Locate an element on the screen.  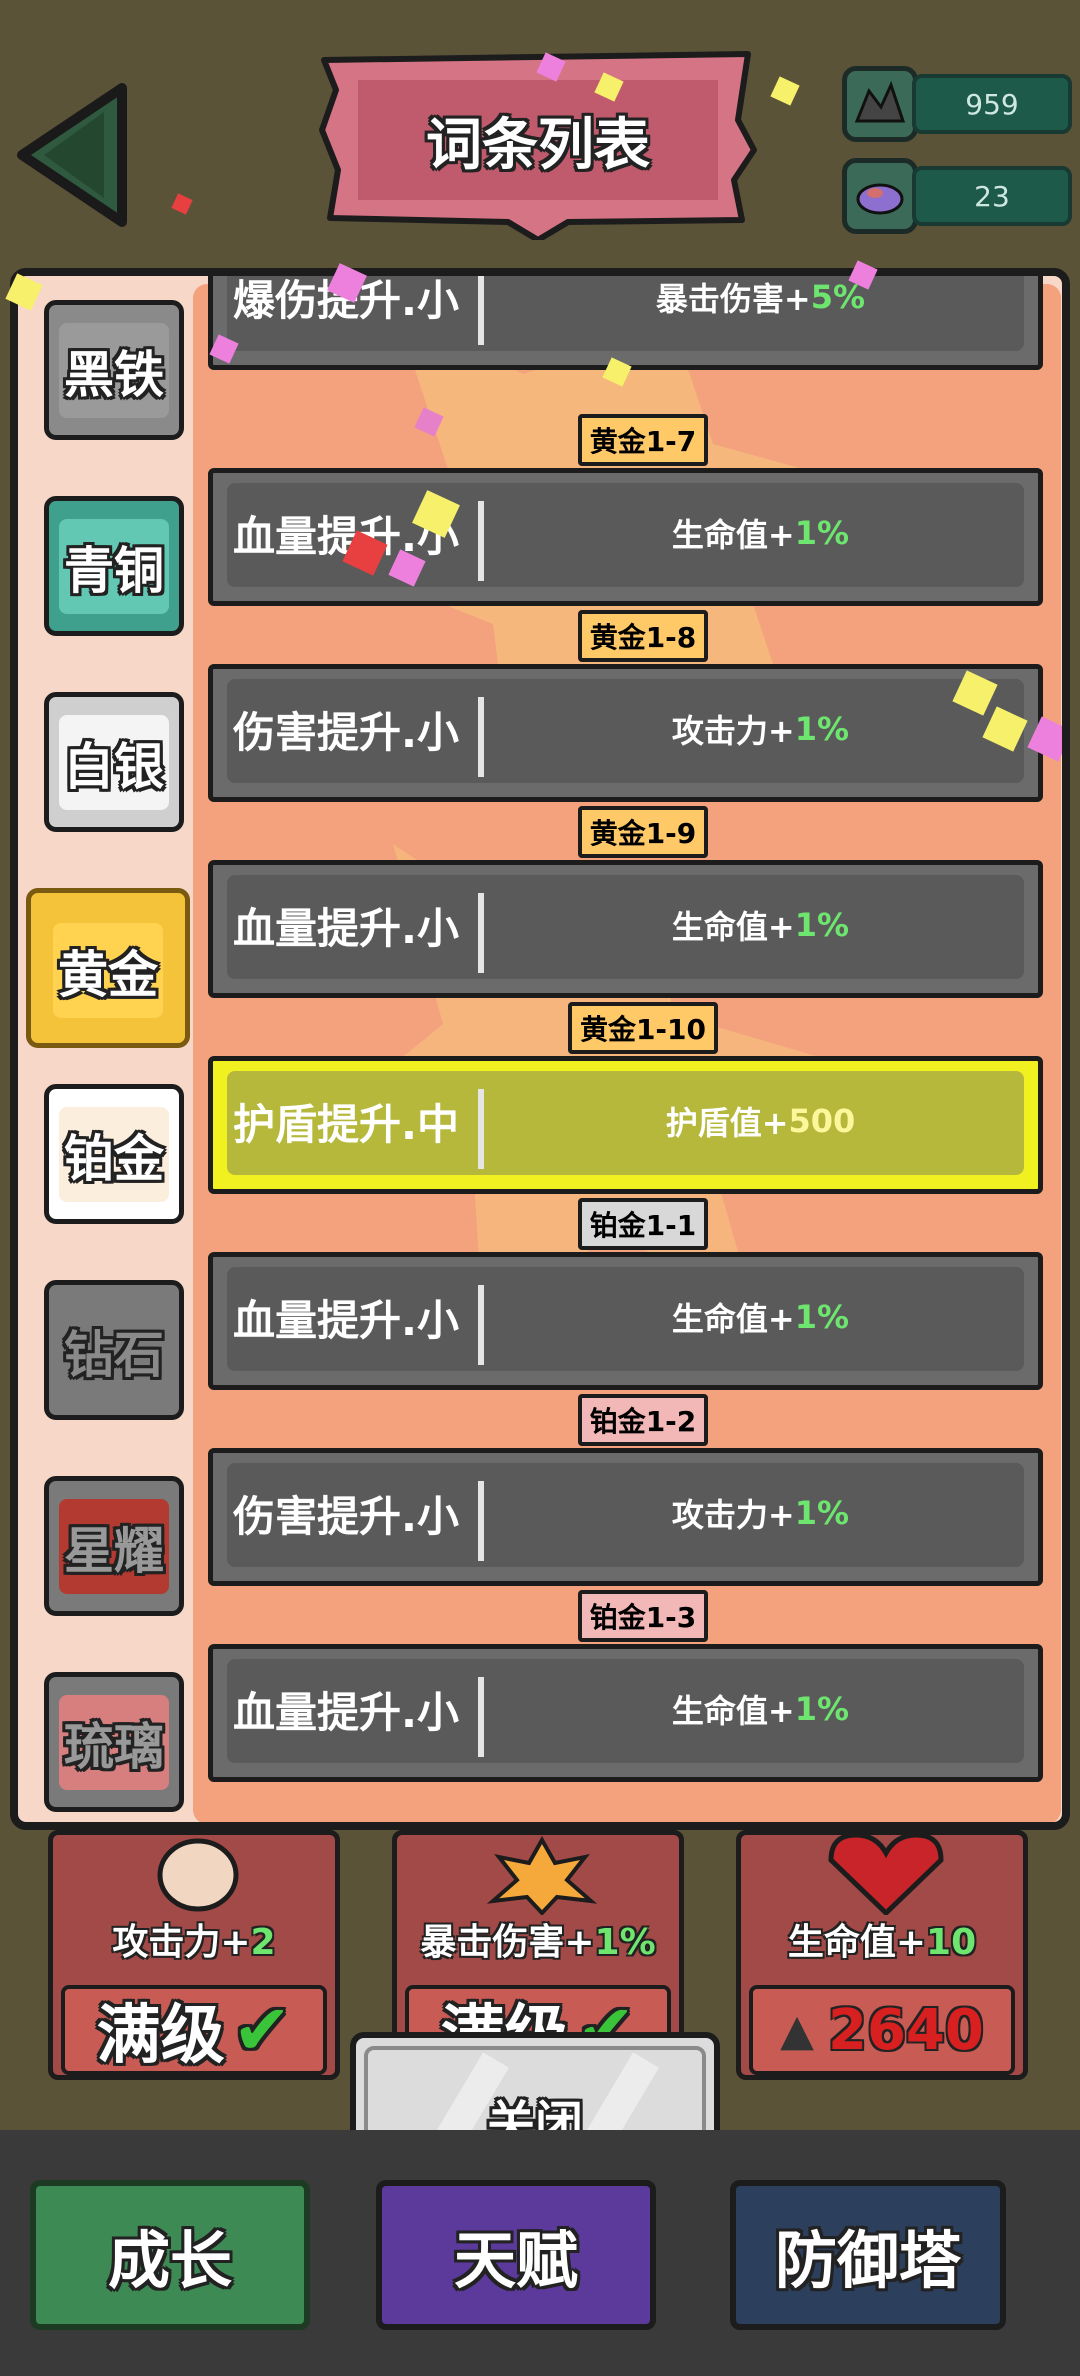
level-tag: 黄金1-10 is located at coordinates (643, 1028).